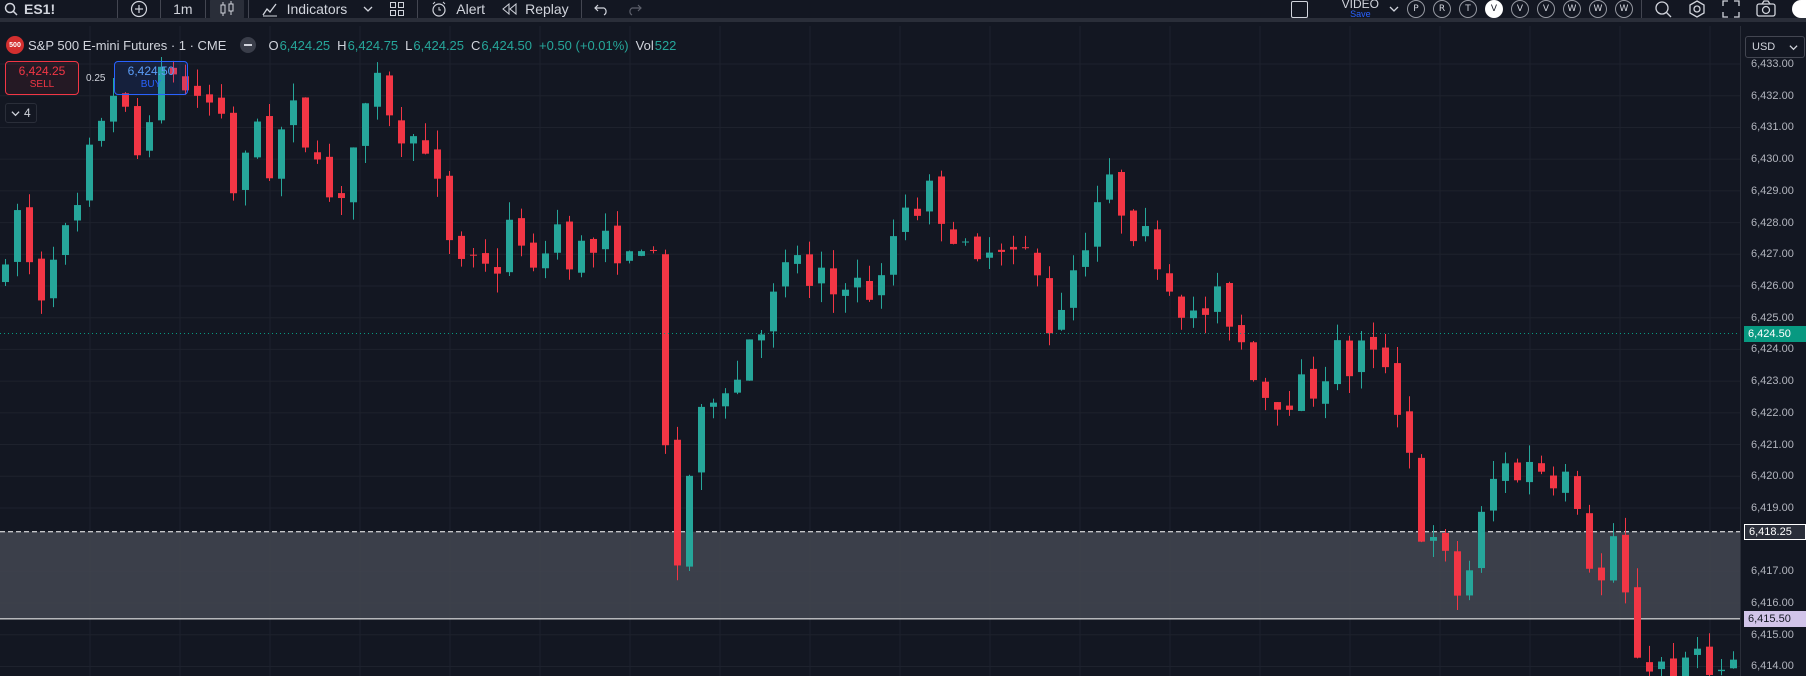 Image resolution: width=1806 pixels, height=676 pixels. What do you see at coordinates (1772, 254) in the screenshot?
I see `price-tick-label: 6,427.00` at bounding box center [1772, 254].